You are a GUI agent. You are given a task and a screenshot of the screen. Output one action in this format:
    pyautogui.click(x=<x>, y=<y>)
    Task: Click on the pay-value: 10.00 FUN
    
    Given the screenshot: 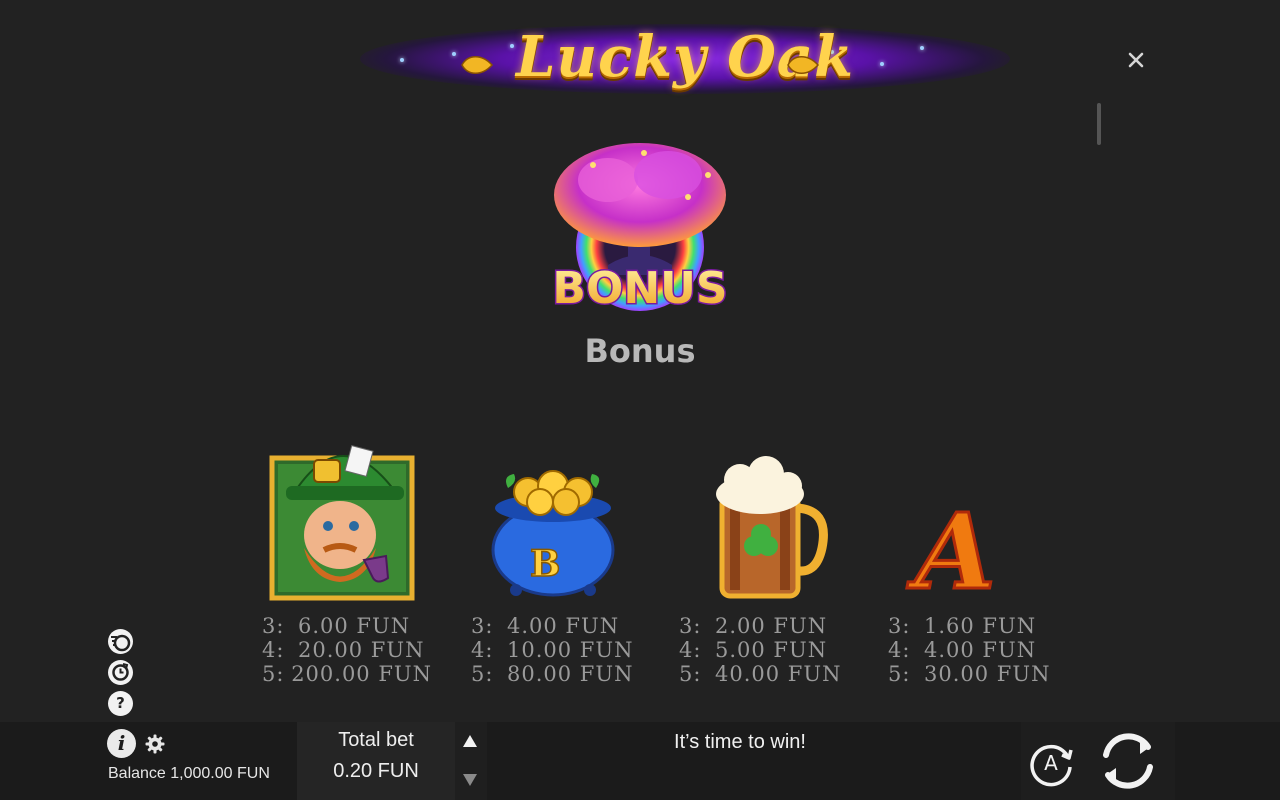 What is the action you would take?
    pyautogui.click(x=570, y=650)
    